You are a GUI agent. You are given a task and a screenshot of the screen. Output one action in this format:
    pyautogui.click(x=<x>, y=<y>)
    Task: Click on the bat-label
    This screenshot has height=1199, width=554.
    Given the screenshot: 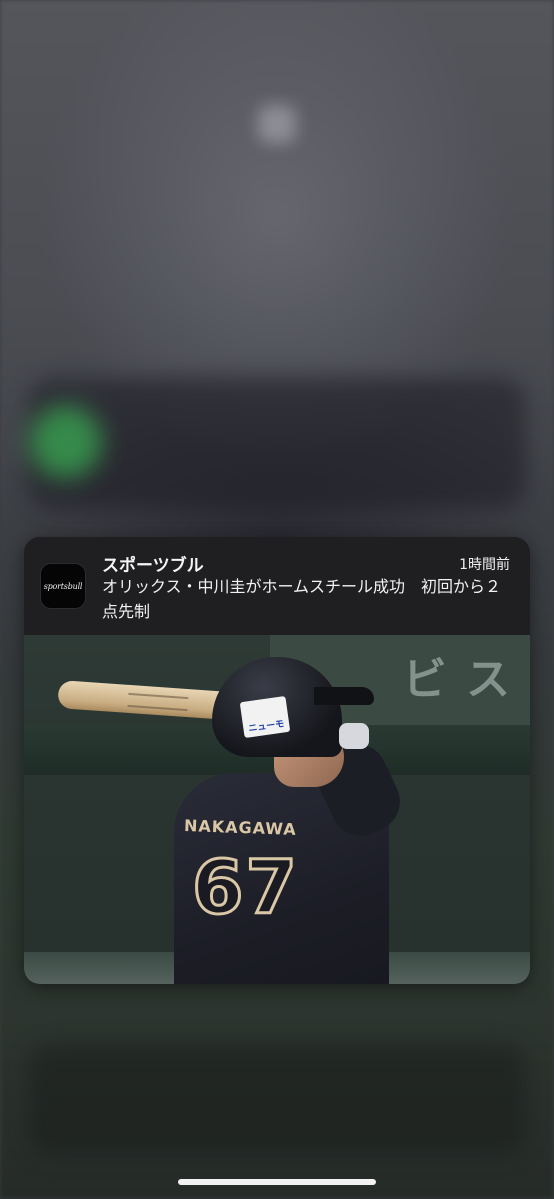 What is the action you would take?
    pyautogui.click(x=158, y=702)
    